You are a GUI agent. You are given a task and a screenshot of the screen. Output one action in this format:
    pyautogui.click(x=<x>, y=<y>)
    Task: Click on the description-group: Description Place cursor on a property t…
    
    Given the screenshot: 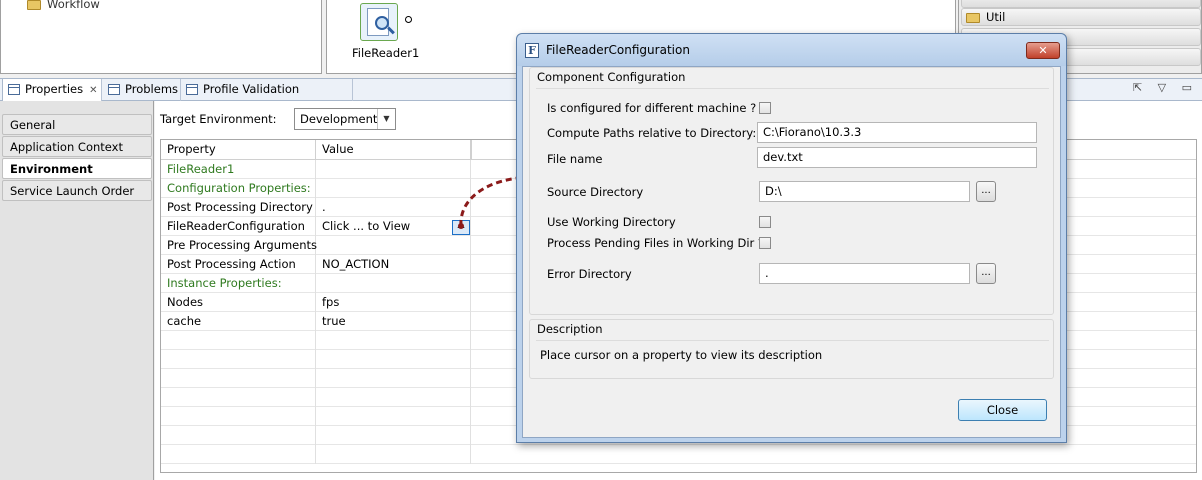 What is the action you would take?
    pyautogui.click(x=791, y=349)
    